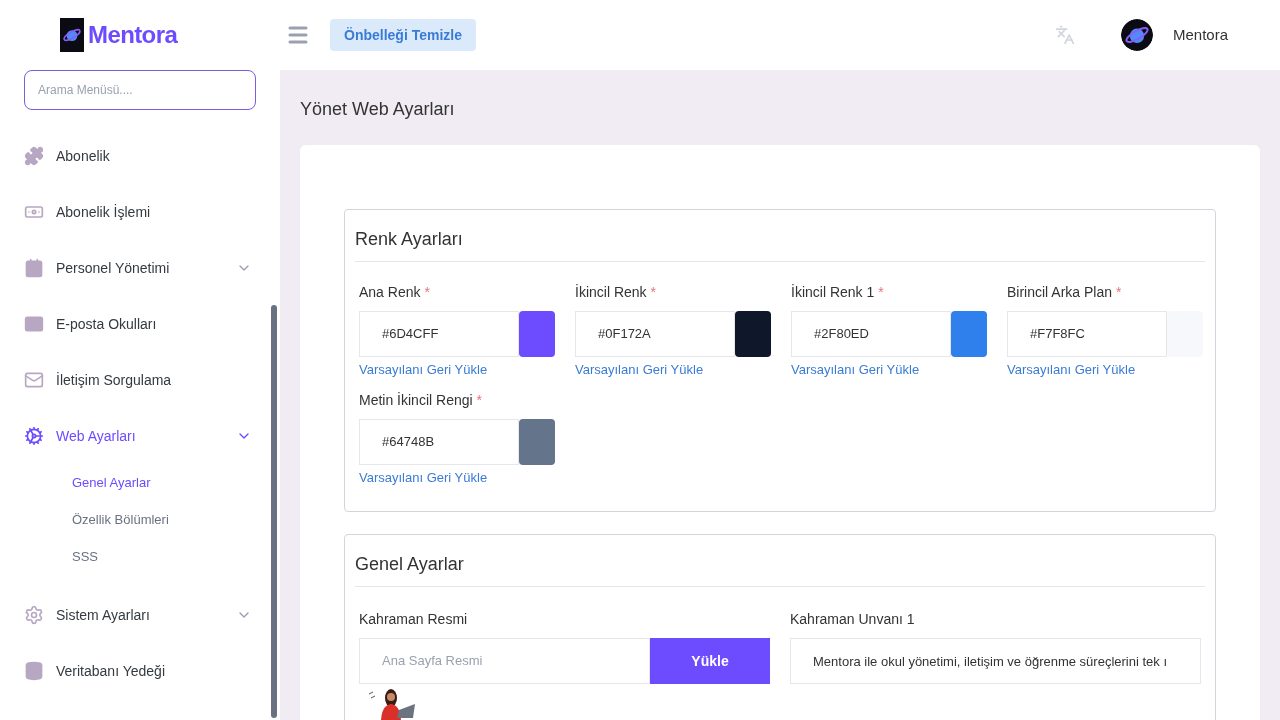 The image size is (1280, 720). What do you see at coordinates (780, 561) in the screenshot?
I see `section-title: Genel Ayarlar` at bounding box center [780, 561].